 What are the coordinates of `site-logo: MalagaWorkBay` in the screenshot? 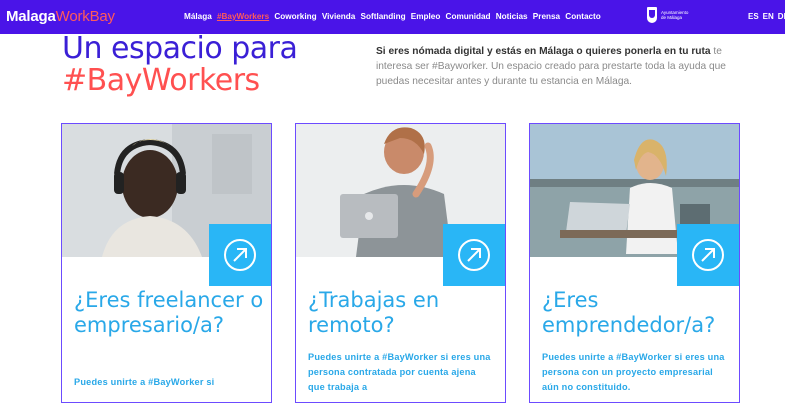 It's located at (60, 16).